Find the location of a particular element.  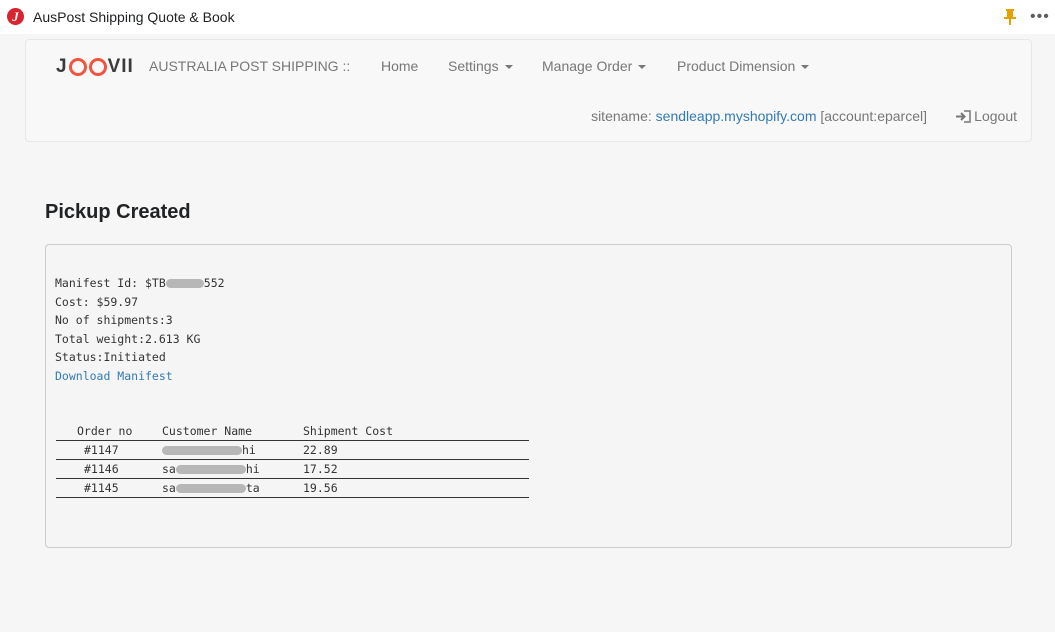

account-type: [account:eparcel] is located at coordinates (873, 116).